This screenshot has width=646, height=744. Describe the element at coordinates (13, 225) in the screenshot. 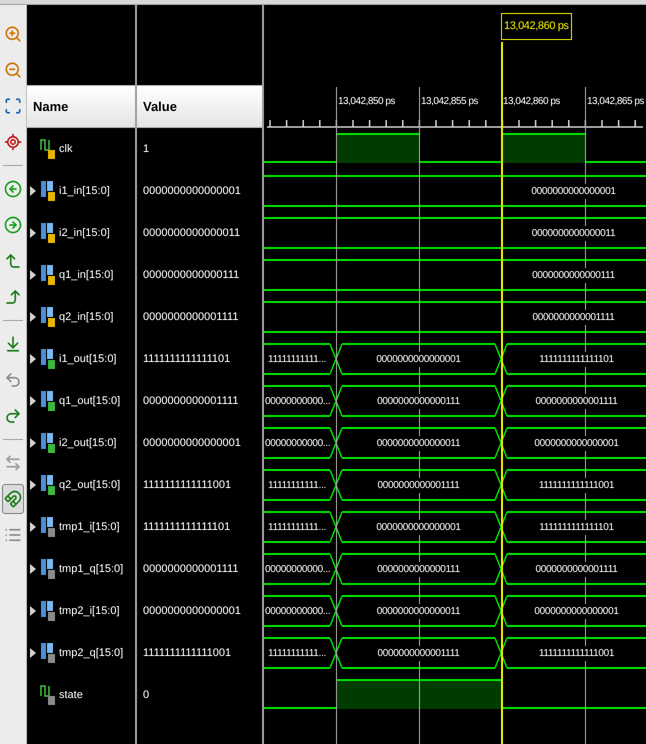

I see `circle-arrow-right-icon` at that location.